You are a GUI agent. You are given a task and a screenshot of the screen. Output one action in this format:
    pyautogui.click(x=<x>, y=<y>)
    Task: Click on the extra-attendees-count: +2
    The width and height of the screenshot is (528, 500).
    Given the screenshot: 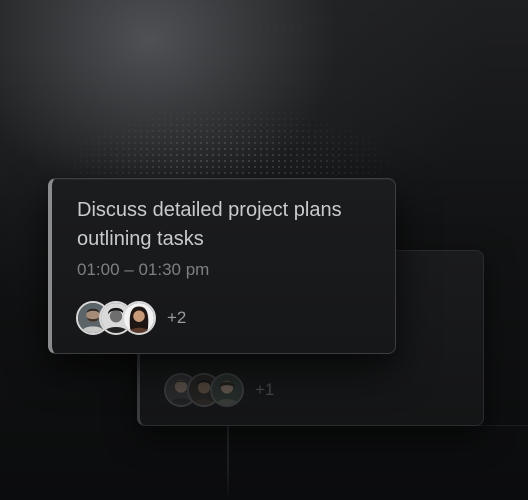 What is the action you would take?
    pyautogui.click(x=177, y=317)
    